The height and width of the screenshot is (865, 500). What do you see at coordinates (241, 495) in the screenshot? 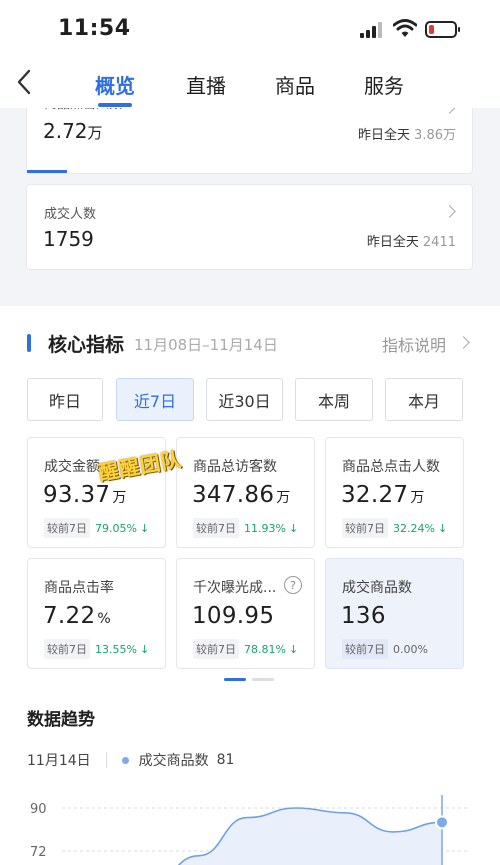
I see `metric-value: 347.86 万` at bounding box center [241, 495].